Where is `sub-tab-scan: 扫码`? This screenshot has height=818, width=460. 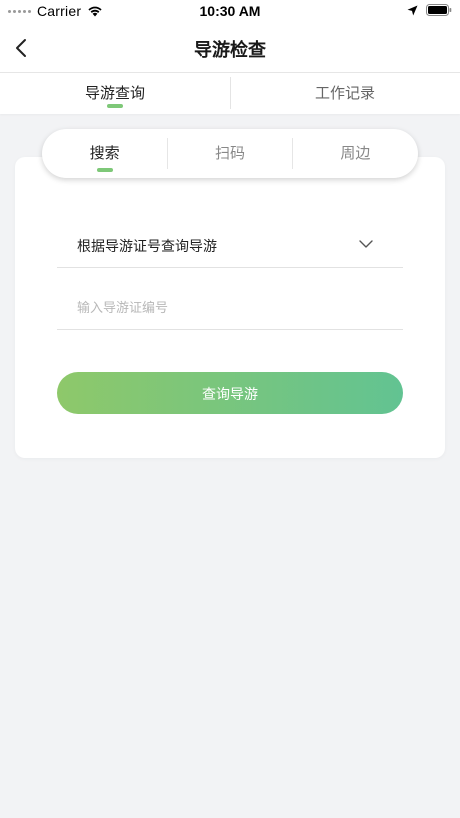
sub-tab-scan: 扫码 is located at coordinates (229, 153).